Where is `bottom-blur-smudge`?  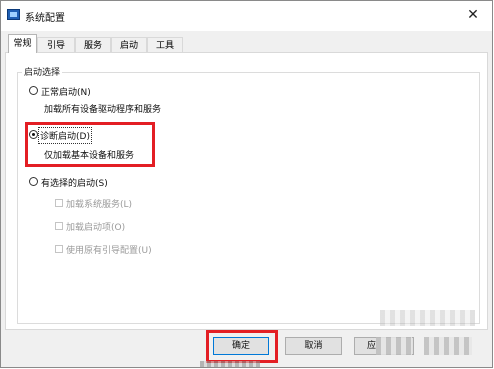
bottom-blur-smudge is located at coordinates (230, 364).